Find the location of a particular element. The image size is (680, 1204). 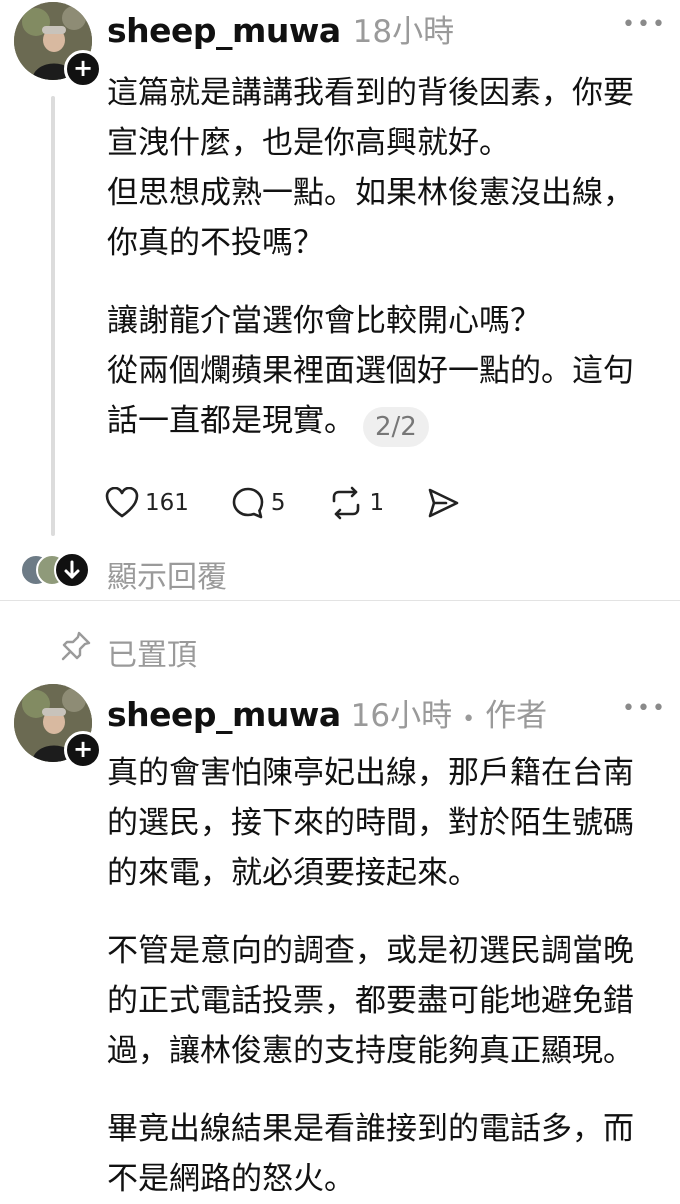

like-button: 161 is located at coordinates (147, 503).